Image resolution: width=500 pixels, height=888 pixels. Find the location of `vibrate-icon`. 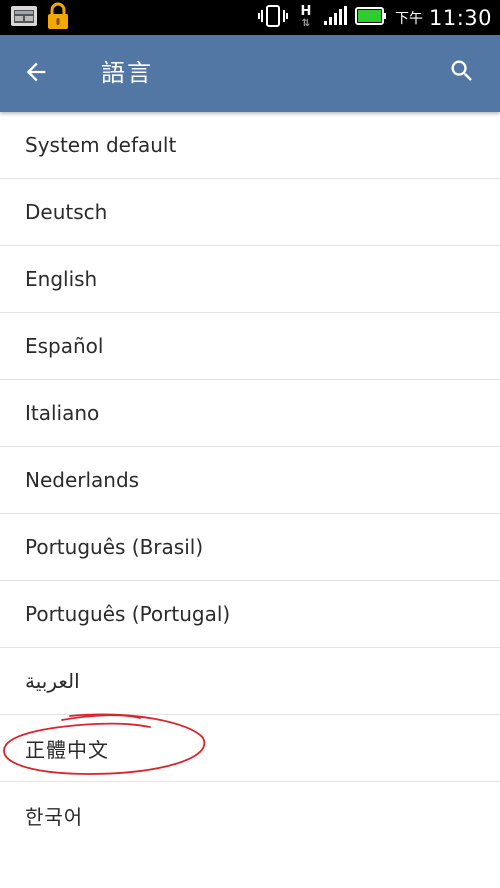

vibrate-icon is located at coordinates (273, 18).